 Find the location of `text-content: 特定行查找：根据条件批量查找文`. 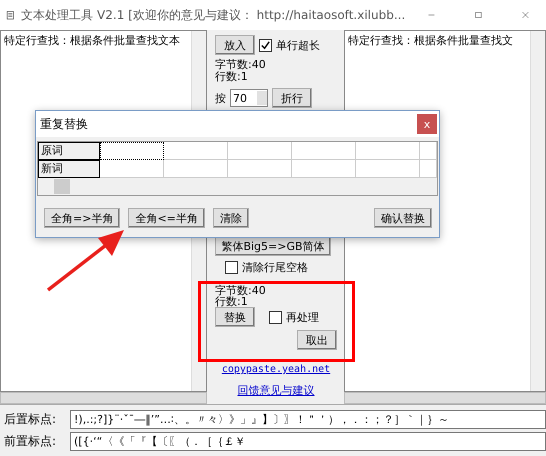

text-content: 特定行查找：根据条件批量查找文 is located at coordinates (430, 41).